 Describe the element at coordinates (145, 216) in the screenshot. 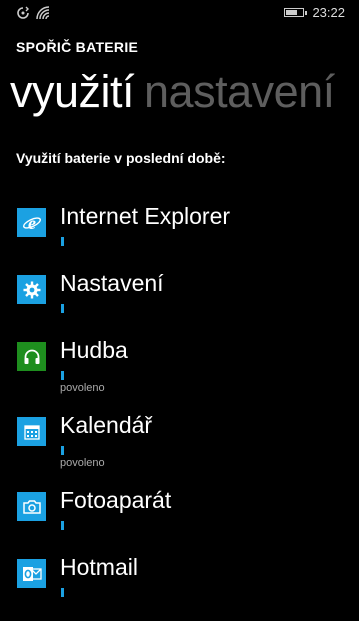

I see `app-name: Internet Explorer` at that location.